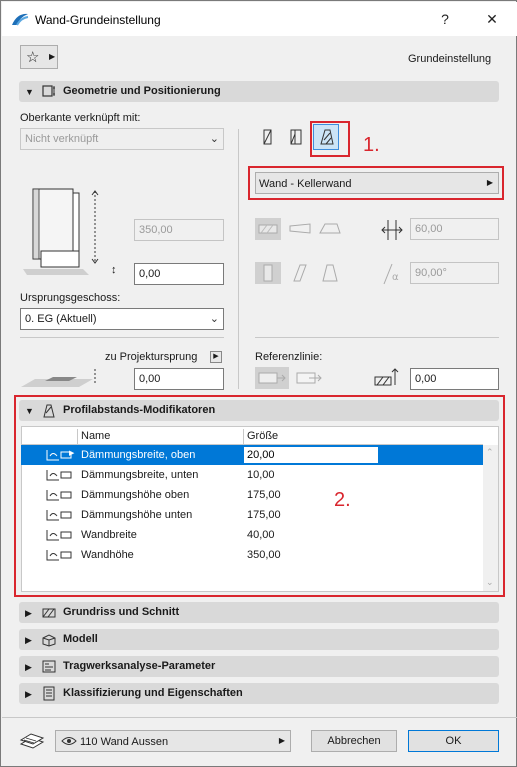  I want to click on section-title: Tragwerksanalyse-Parameter, so click(139, 666).